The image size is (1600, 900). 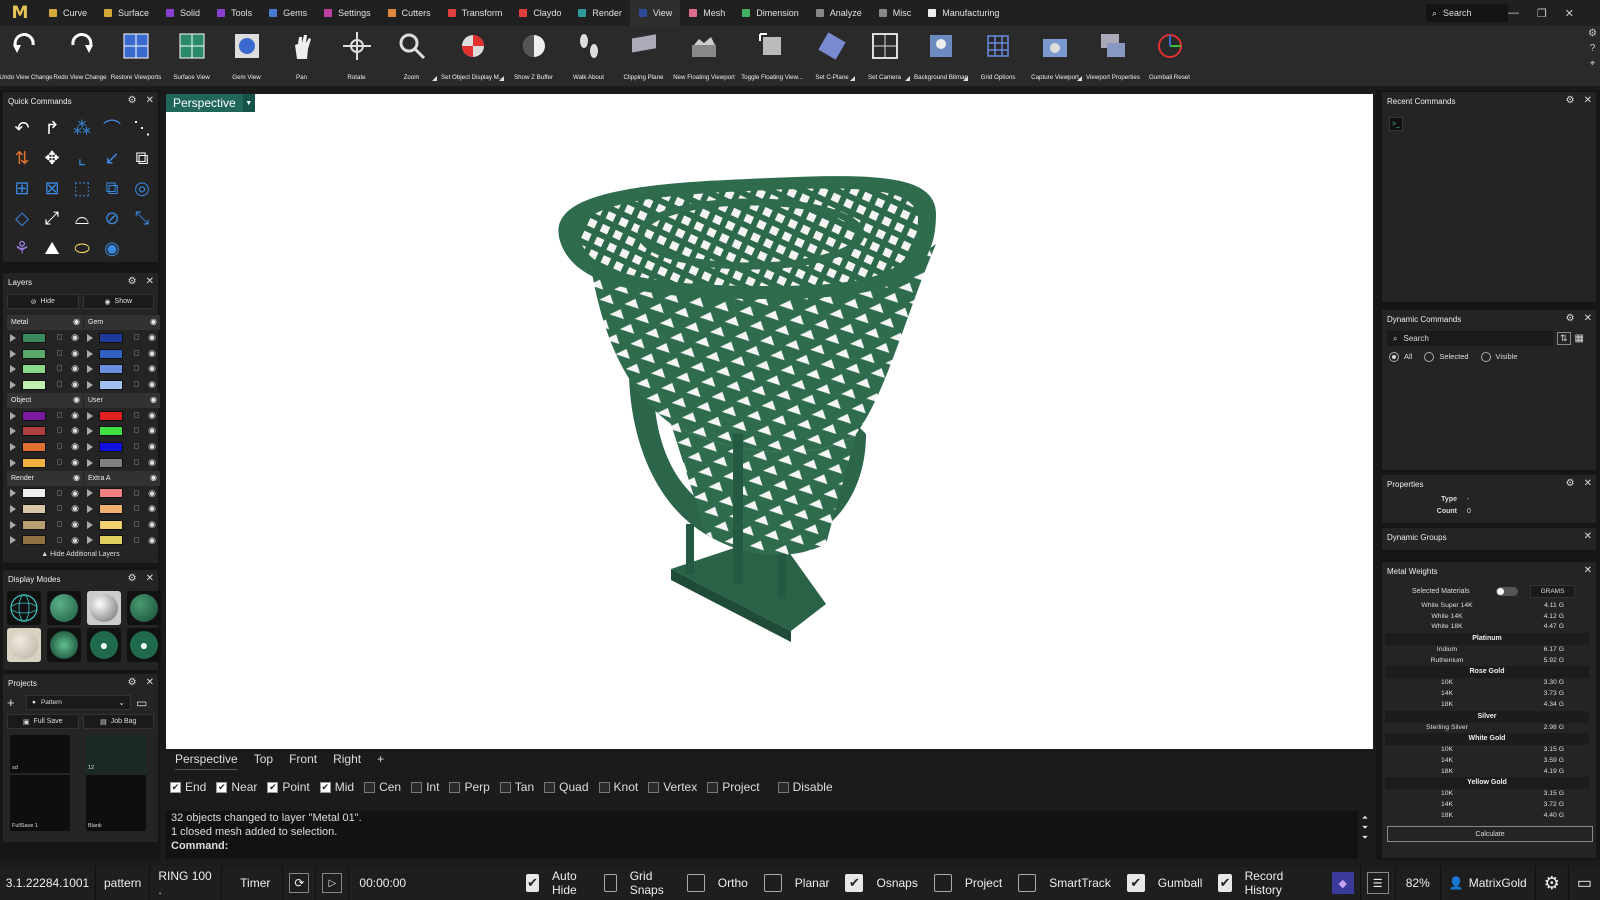 I want to click on tool-clipping-plane: Clipping Plane, so click(x=643, y=56).